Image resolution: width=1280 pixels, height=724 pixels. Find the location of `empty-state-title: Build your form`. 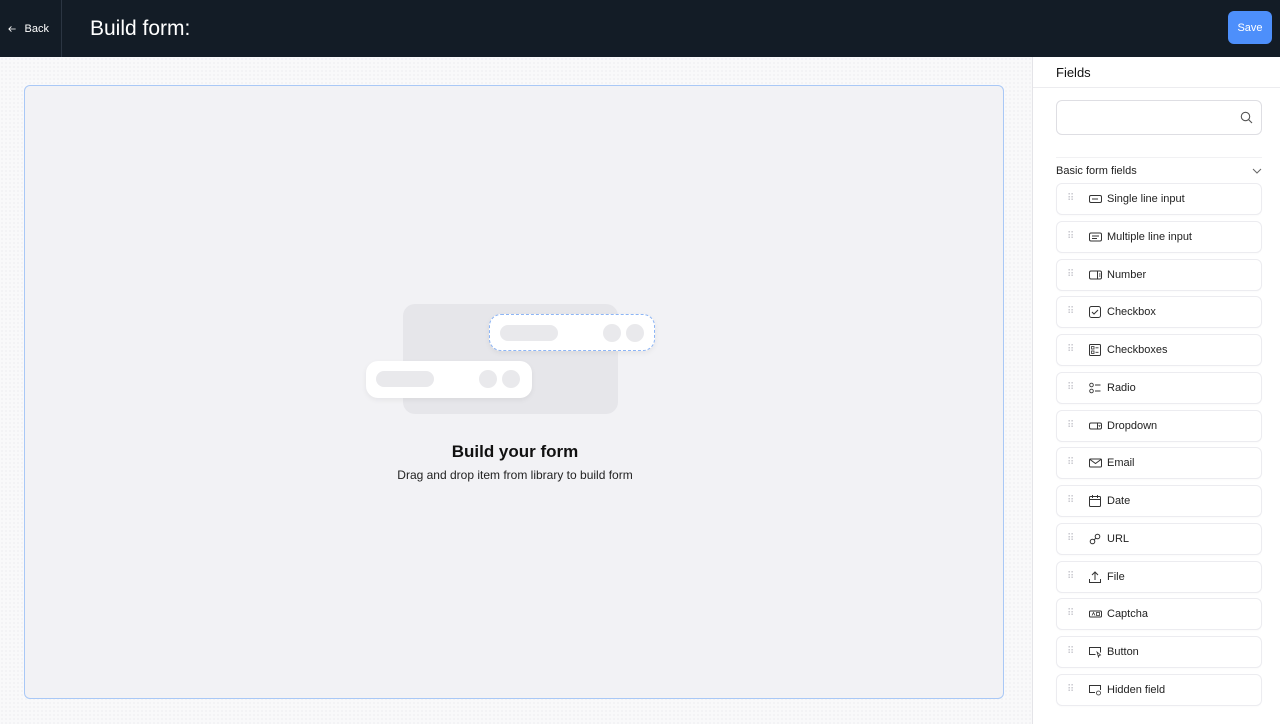

empty-state-title: Build your form is located at coordinates (515, 451).